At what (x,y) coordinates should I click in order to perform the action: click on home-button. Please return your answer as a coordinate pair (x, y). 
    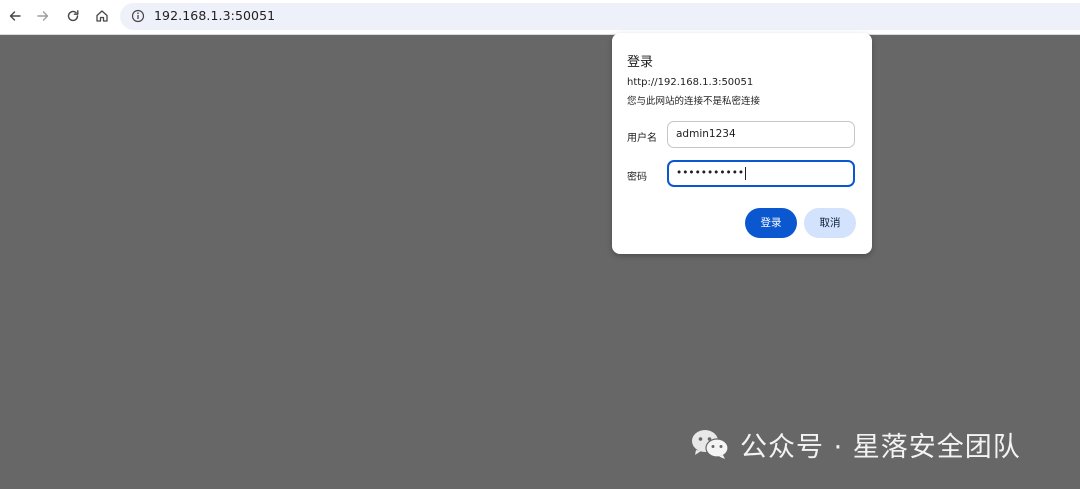
    Looking at the image, I should click on (102, 16).